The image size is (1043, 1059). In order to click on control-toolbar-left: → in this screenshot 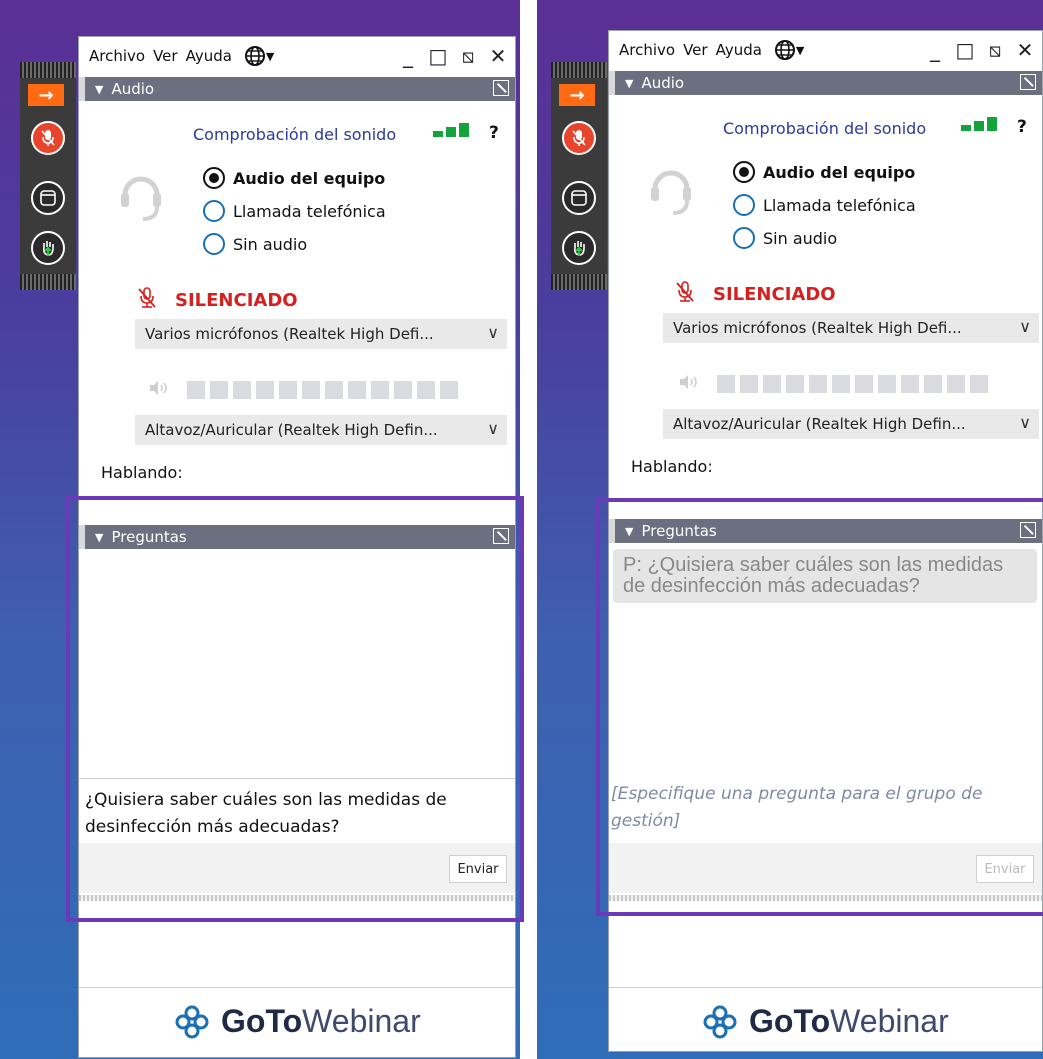, I will do `click(48, 176)`.